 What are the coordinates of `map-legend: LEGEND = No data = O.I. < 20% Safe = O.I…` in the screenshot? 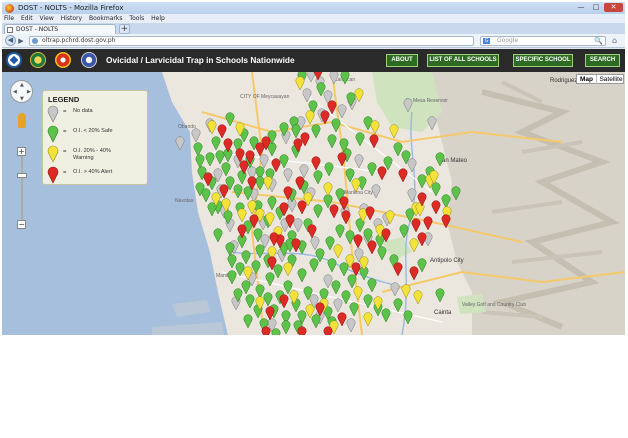 It's located at (95, 137).